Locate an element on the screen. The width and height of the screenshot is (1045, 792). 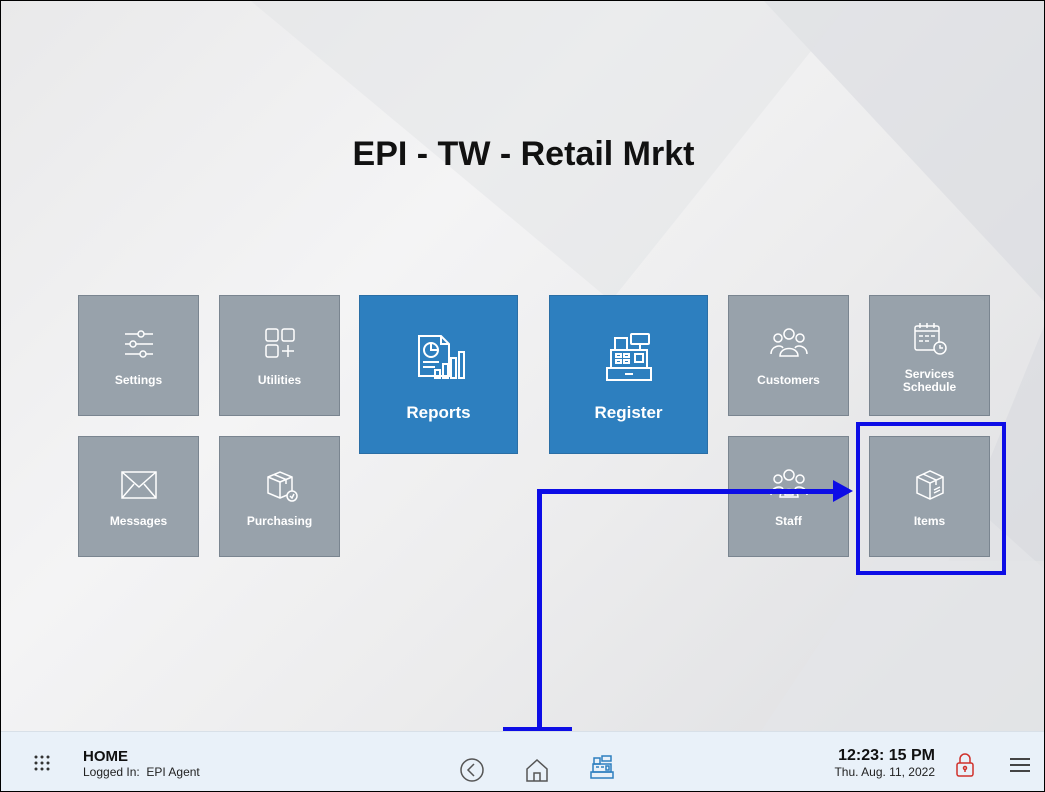
apps-add-icon is located at coordinates (279, 343).